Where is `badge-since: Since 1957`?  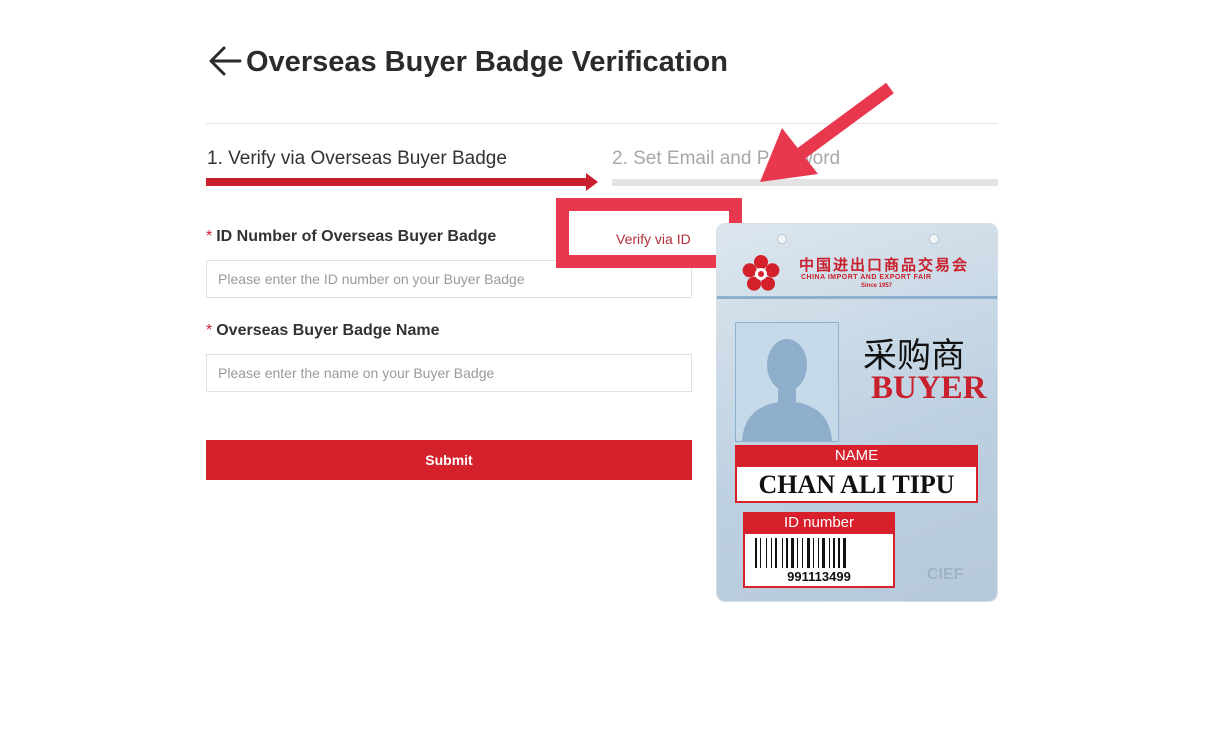 badge-since: Since 1957 is located at coordinates (877, 286).